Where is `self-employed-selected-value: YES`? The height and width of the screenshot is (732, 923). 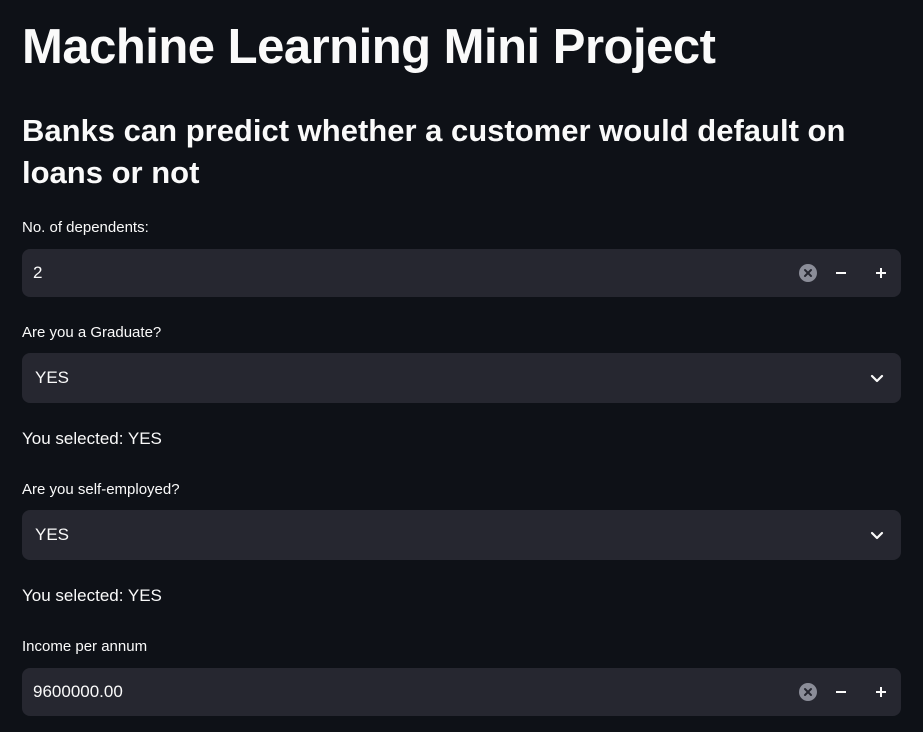
self-employed-selected-value: YES is located at coordinates (52, 535).